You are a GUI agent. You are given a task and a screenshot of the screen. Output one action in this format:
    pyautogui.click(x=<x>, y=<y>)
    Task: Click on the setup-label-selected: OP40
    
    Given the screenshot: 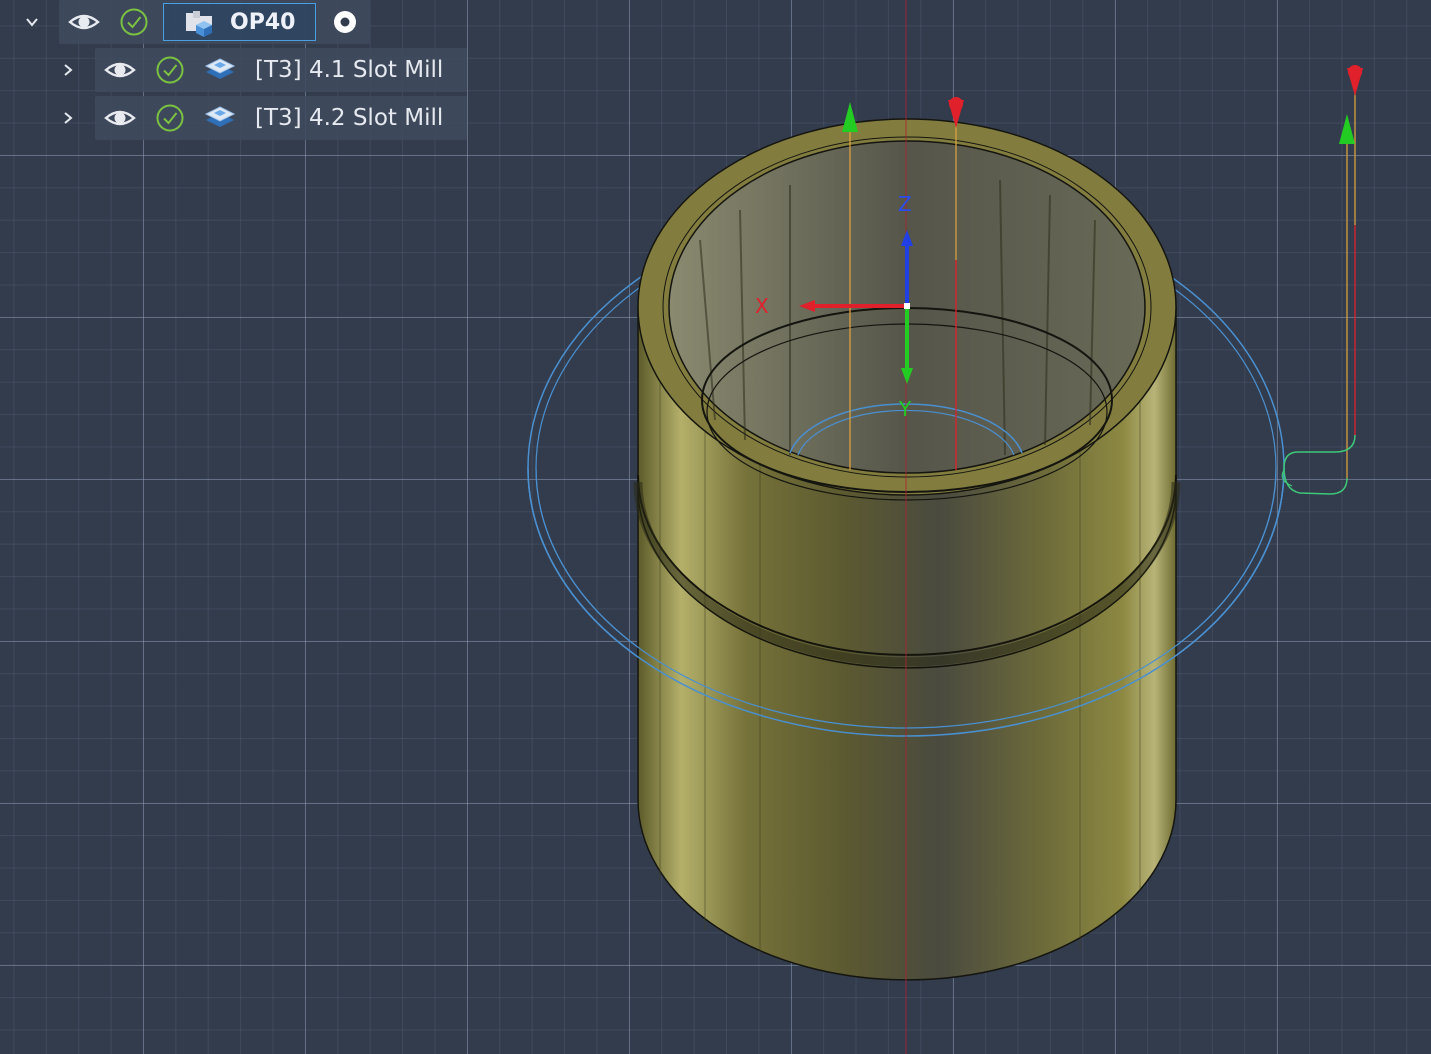 What is the action you would take?
    pyautogui.click(x=240, y=22)
    